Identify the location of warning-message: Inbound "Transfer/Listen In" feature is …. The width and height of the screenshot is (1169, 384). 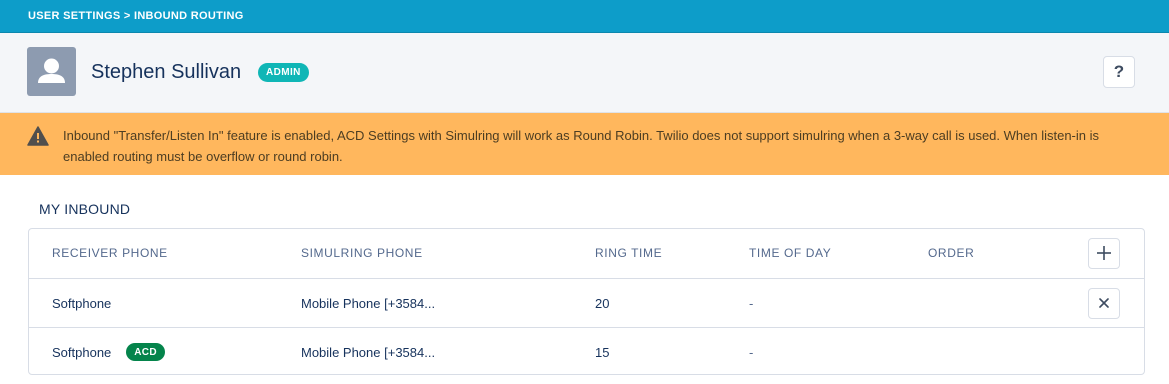
(581, 146).